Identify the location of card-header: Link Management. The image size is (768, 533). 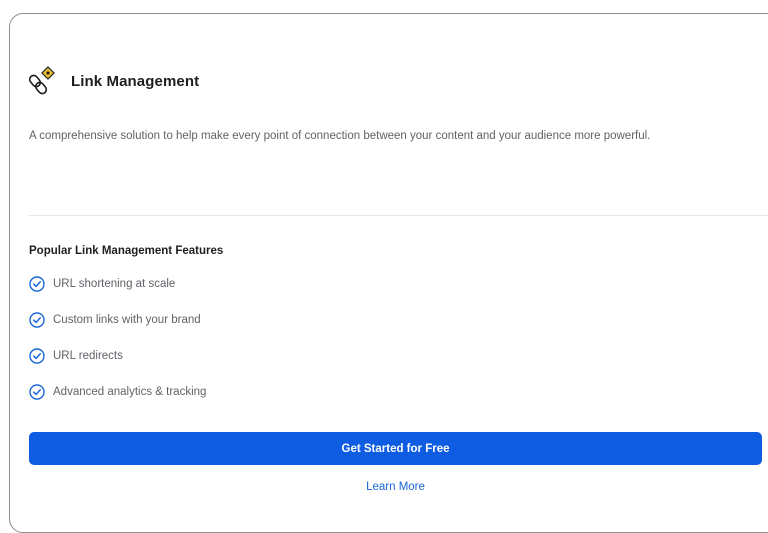
(114, 81).